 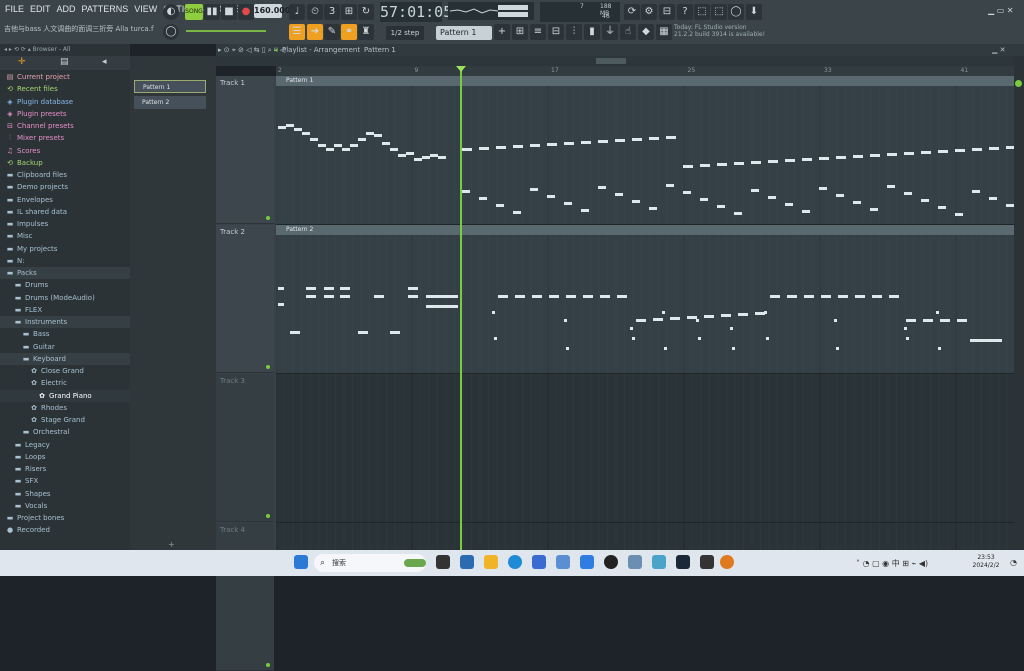 I want to click on play-button: ▮▮, so click(x=212, y=12).